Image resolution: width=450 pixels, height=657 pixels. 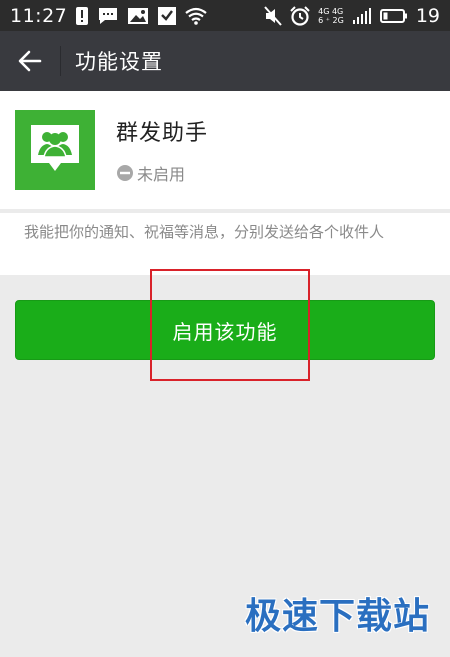 What do you see at coordinates (331, 11) in the screenshot?
I see `network-top-label: 4G 4G` at bounding box center [331, 11].